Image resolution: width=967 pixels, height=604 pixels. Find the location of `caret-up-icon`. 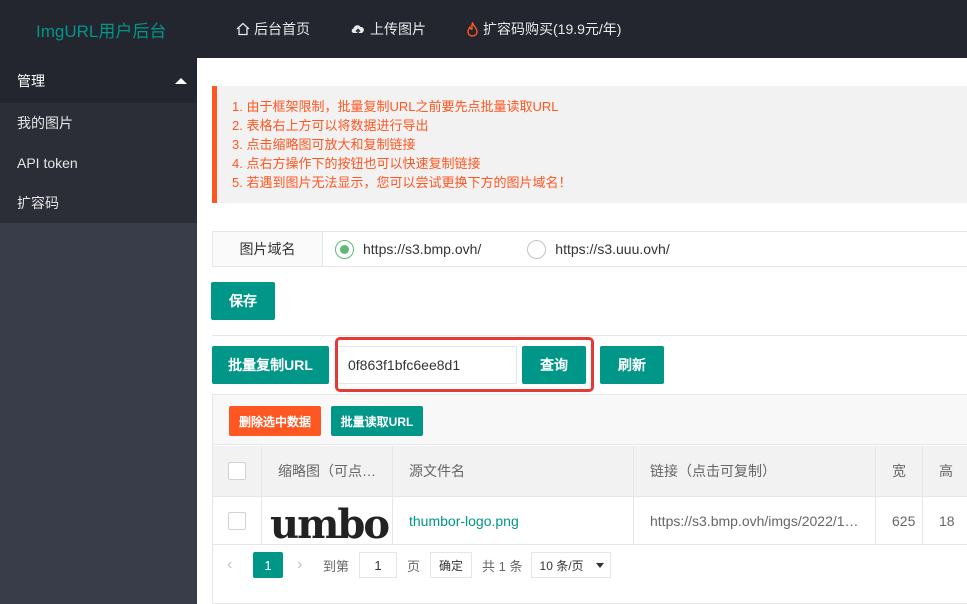

caret-up-icon is located at coordinates (181, 80).